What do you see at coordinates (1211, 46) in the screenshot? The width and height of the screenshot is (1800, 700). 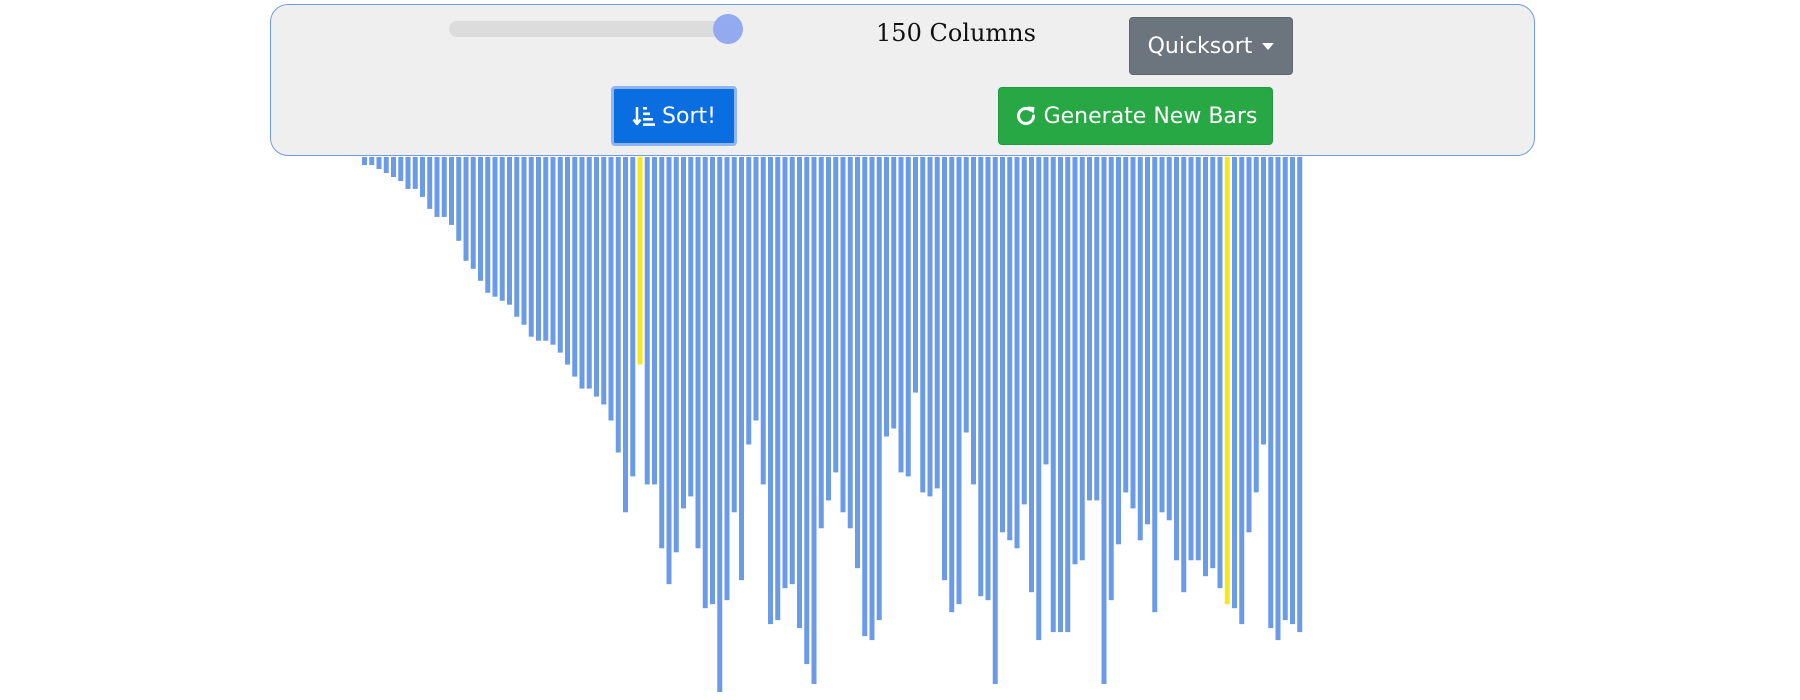 I see `algorithm-dropdown-button: Quicksort` at bounding box center [1211, 46].